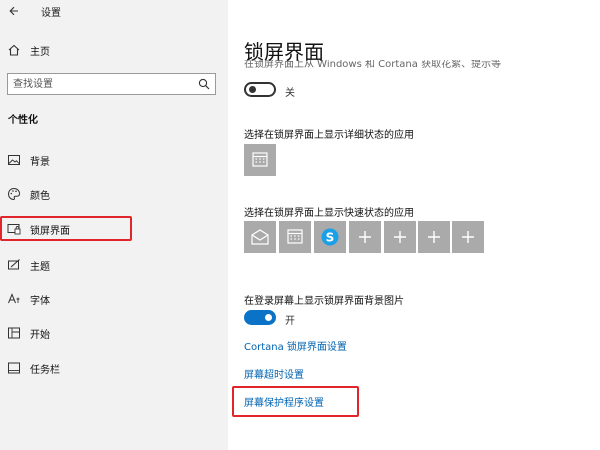  Describe the element at coordinates (114, 368) in the screenshot. I see `sidebar-item-taskbar: 任务栏` at that location.